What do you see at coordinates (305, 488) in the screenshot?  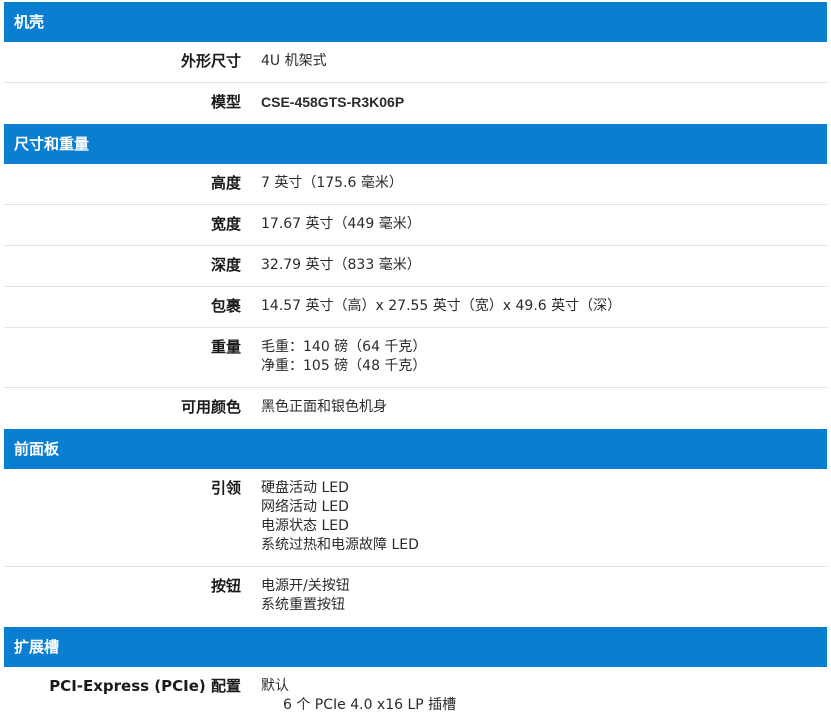 I see `value-line: 硬盘活动 LED` at bounding box center [305, 488].